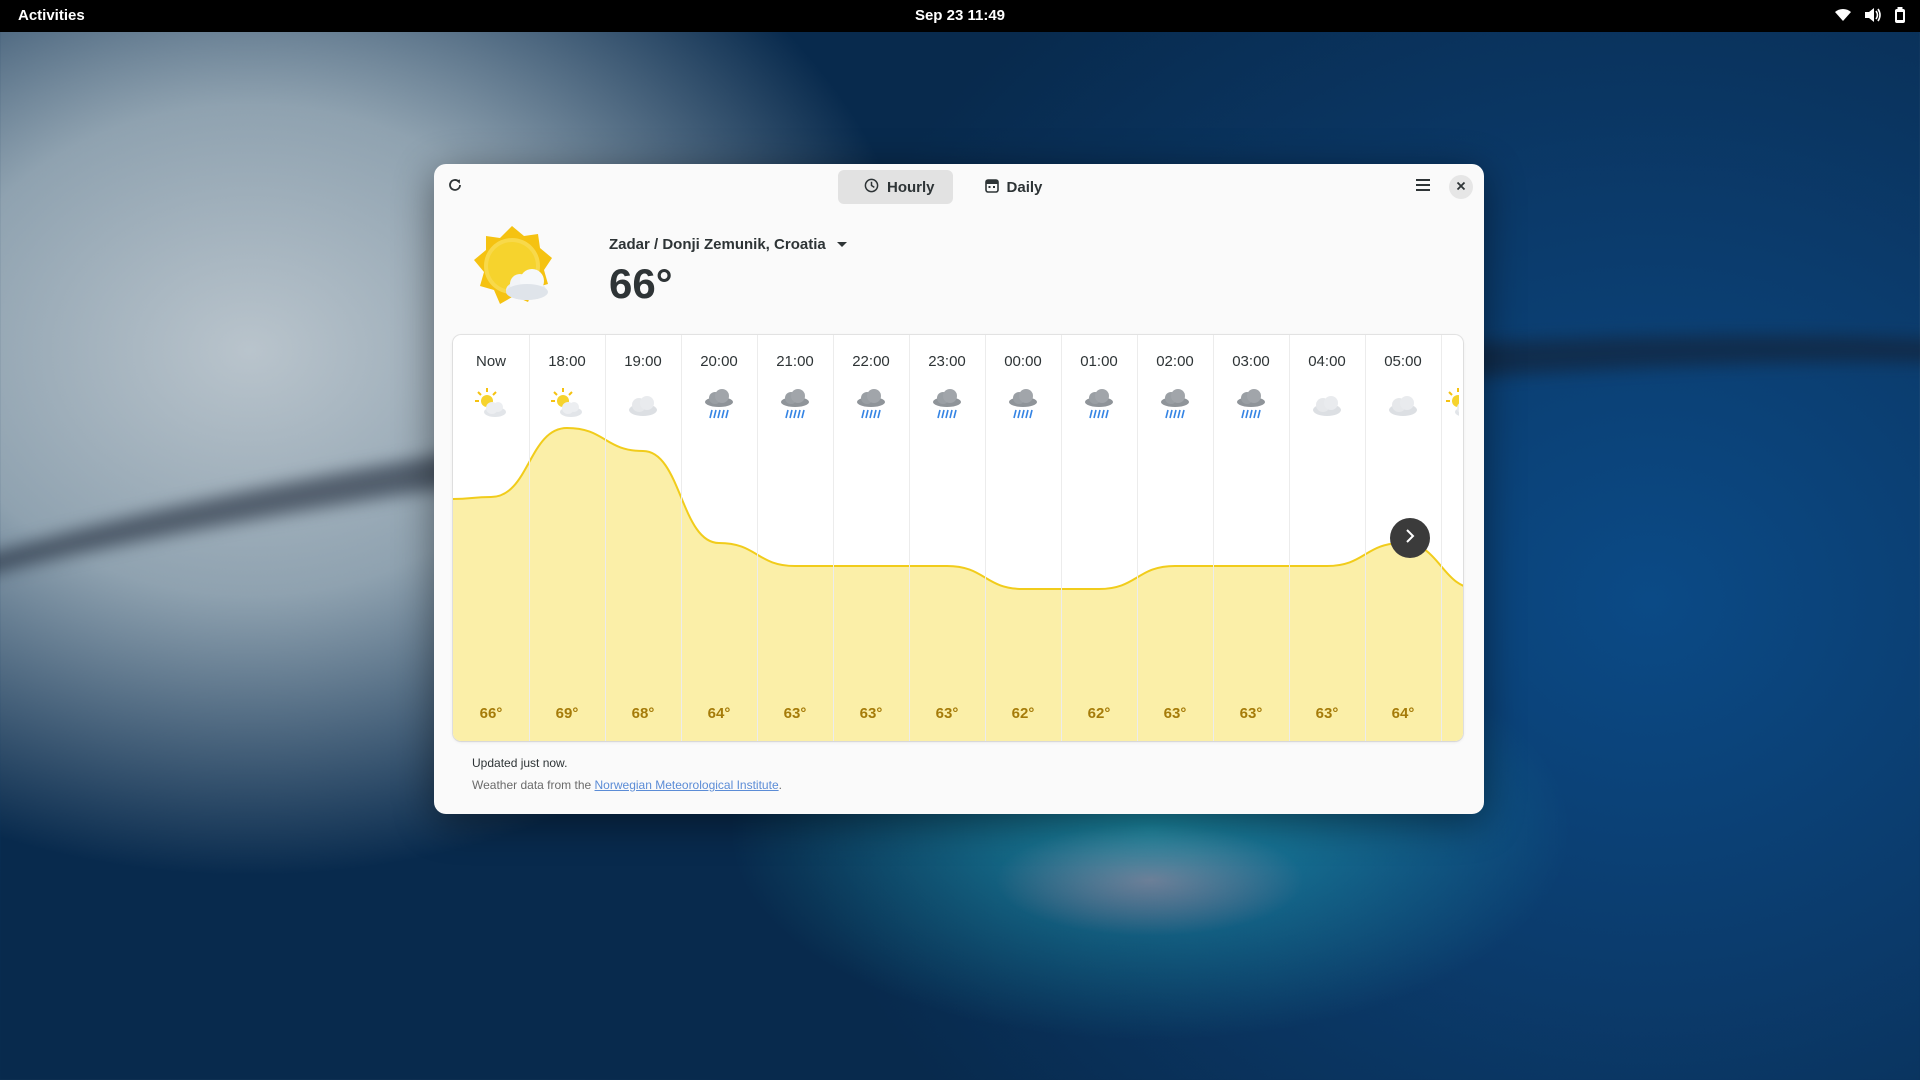 The image size is (1920, 1080). I want to click on hour-label: 02:00, so click(1175, 361).